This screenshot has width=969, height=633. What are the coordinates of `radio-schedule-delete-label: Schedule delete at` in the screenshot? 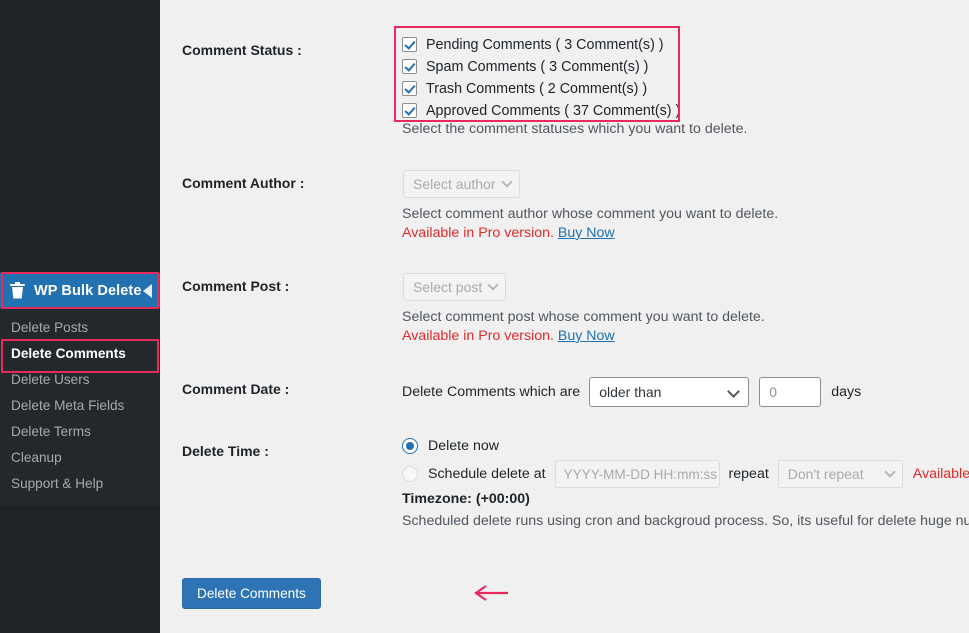 It's located at (487, 474).